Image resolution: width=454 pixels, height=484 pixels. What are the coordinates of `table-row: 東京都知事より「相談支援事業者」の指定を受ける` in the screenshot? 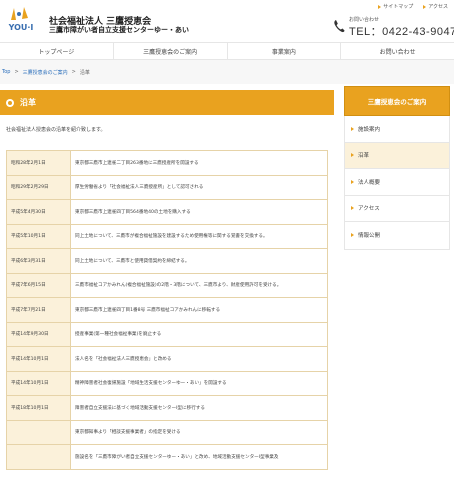 It's located at (167, 432).